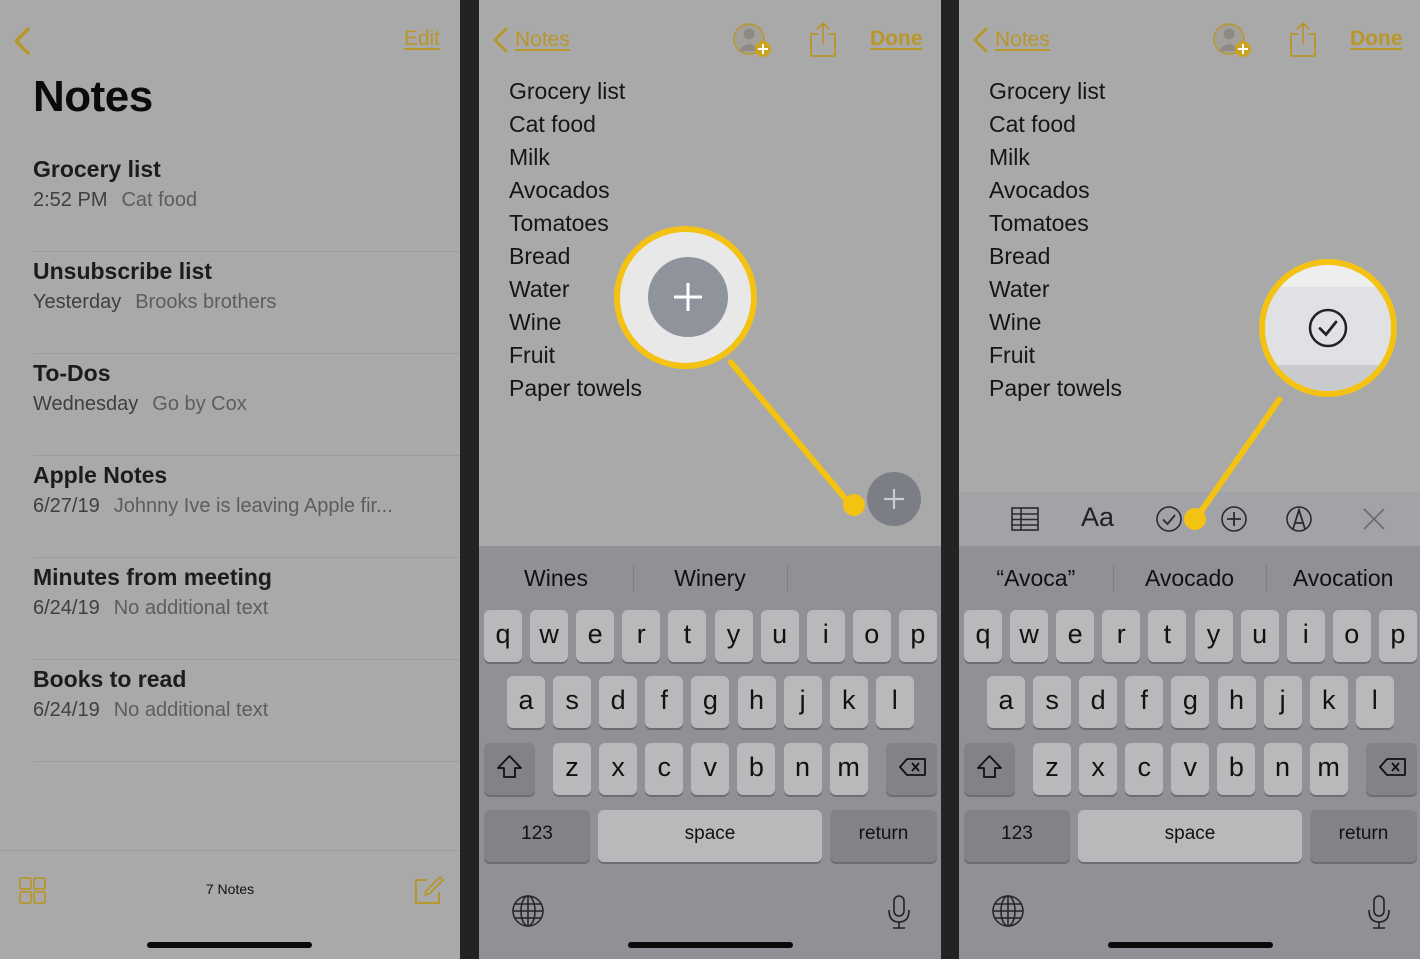  Describe the element at coordinates (1234, 519) in the screenshot. I see `plus-circle-icon` at that location.